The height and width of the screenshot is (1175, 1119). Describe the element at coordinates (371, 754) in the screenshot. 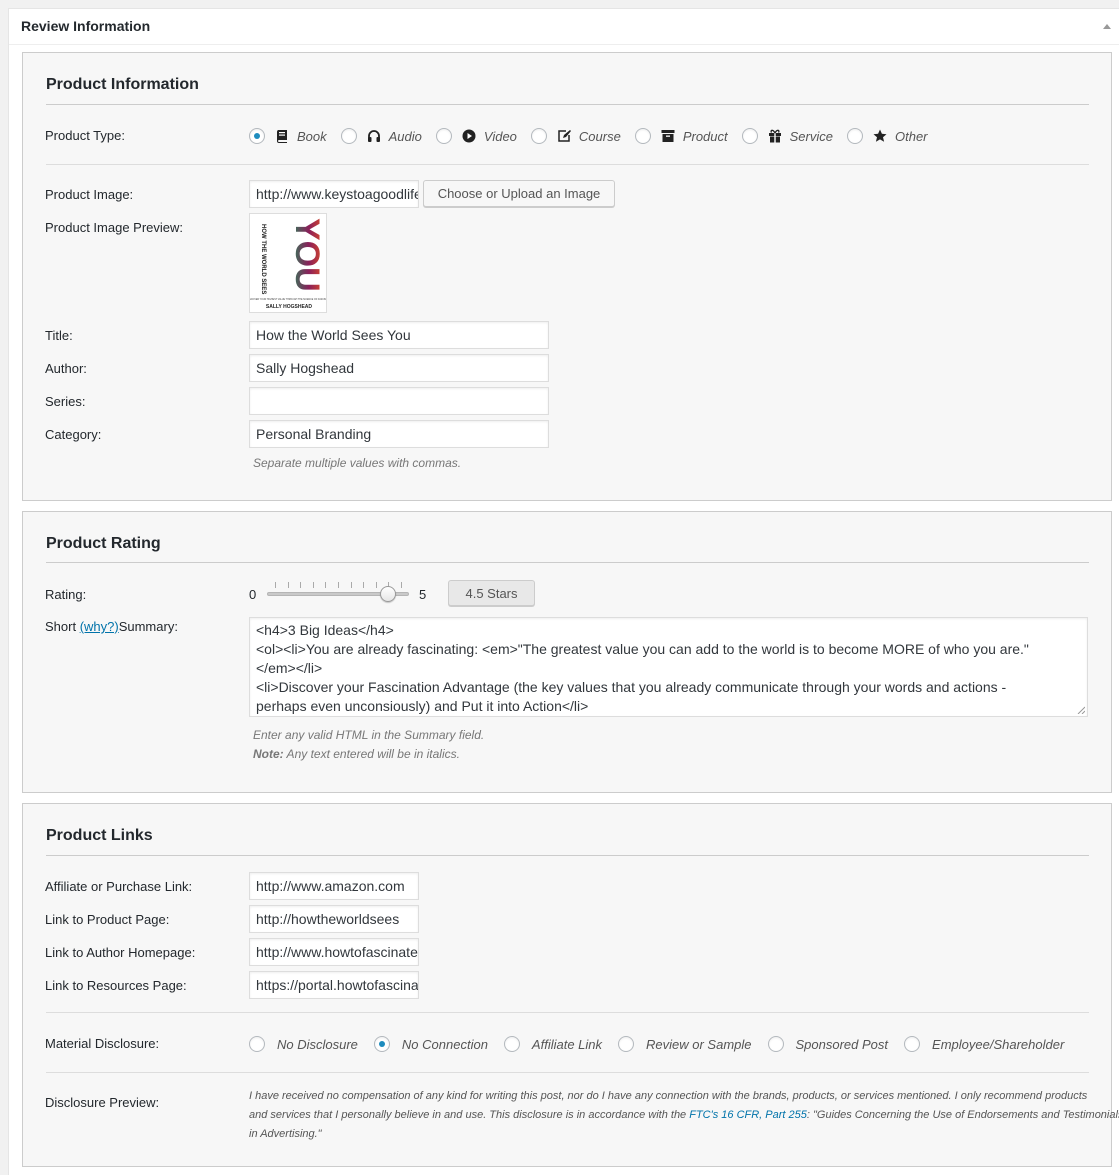

I see `note-text: Any text entered will be in italics.` at that location.